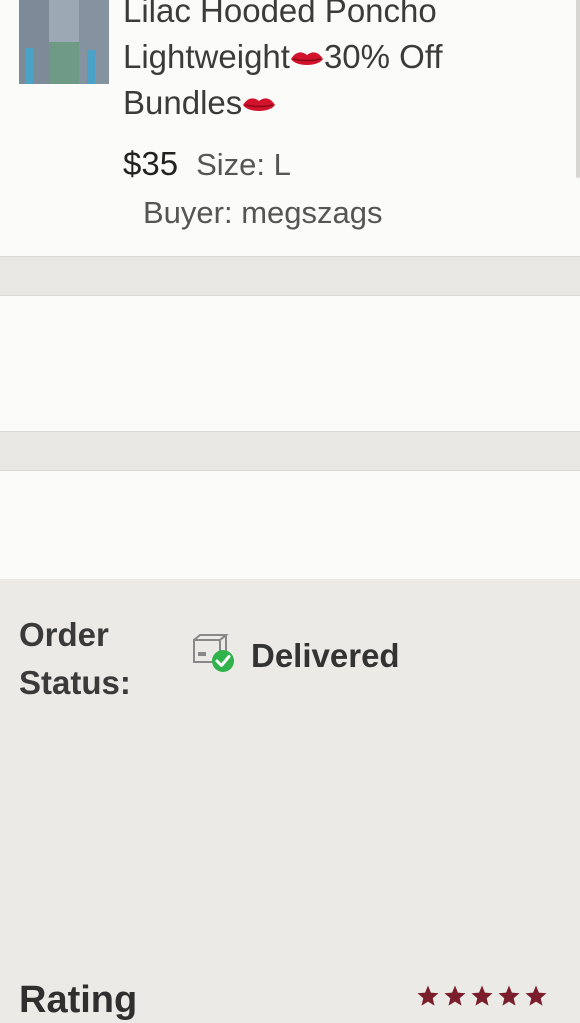  I want to click on delivered-box-check-icon, so click(213, 653).